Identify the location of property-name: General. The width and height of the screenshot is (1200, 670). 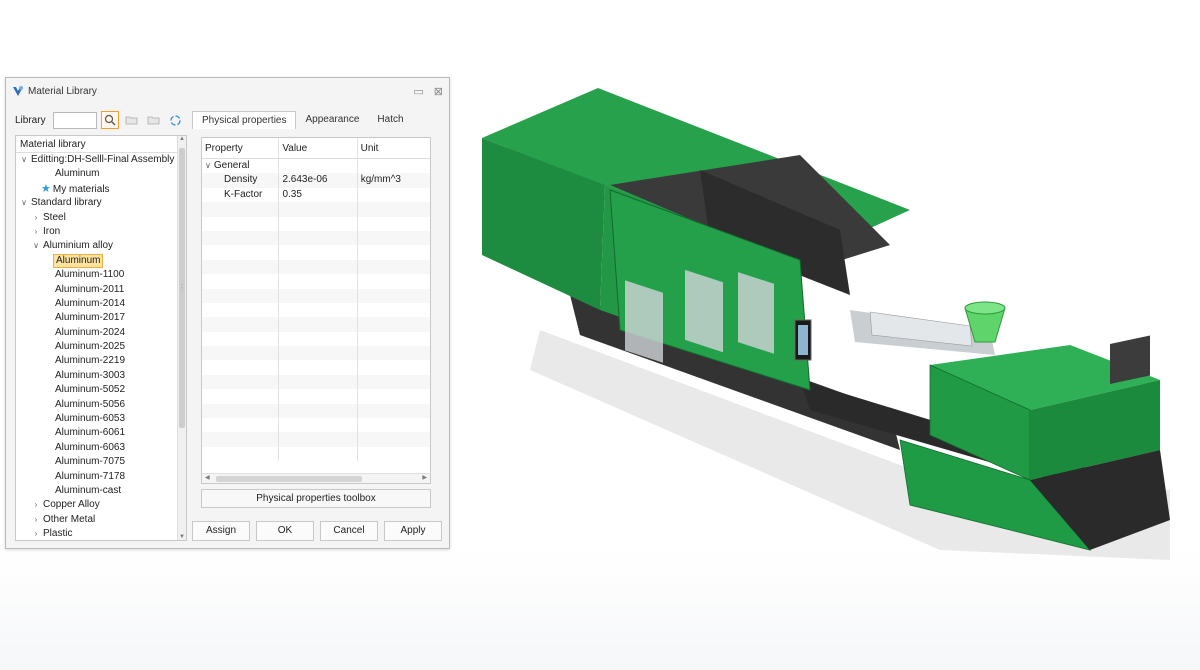
(231, 165).